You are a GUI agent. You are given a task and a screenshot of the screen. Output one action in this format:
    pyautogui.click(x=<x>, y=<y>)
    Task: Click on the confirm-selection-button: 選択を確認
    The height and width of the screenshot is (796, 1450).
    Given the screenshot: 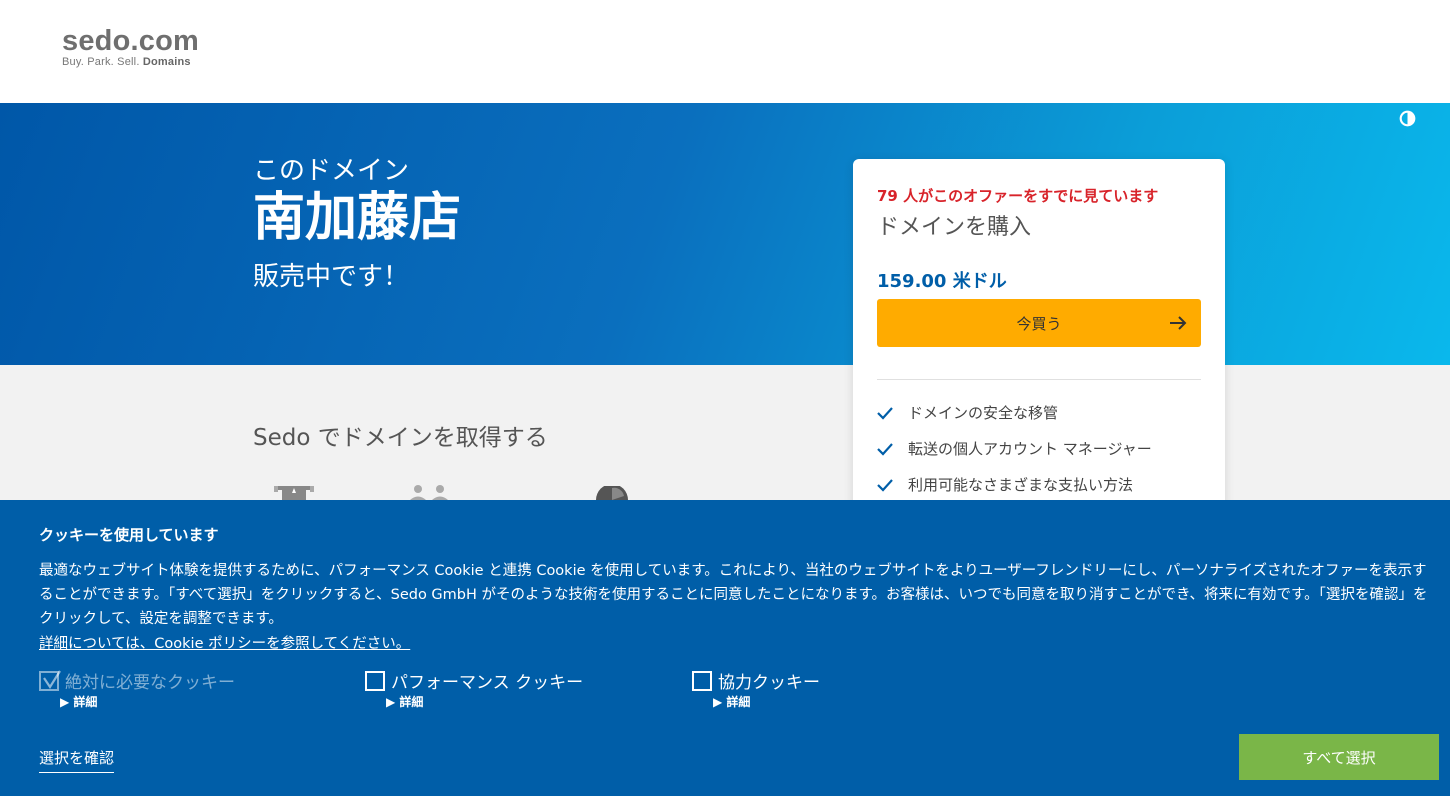 What is the action you would take?
    pyautogui.click(x=77, y=760)
    